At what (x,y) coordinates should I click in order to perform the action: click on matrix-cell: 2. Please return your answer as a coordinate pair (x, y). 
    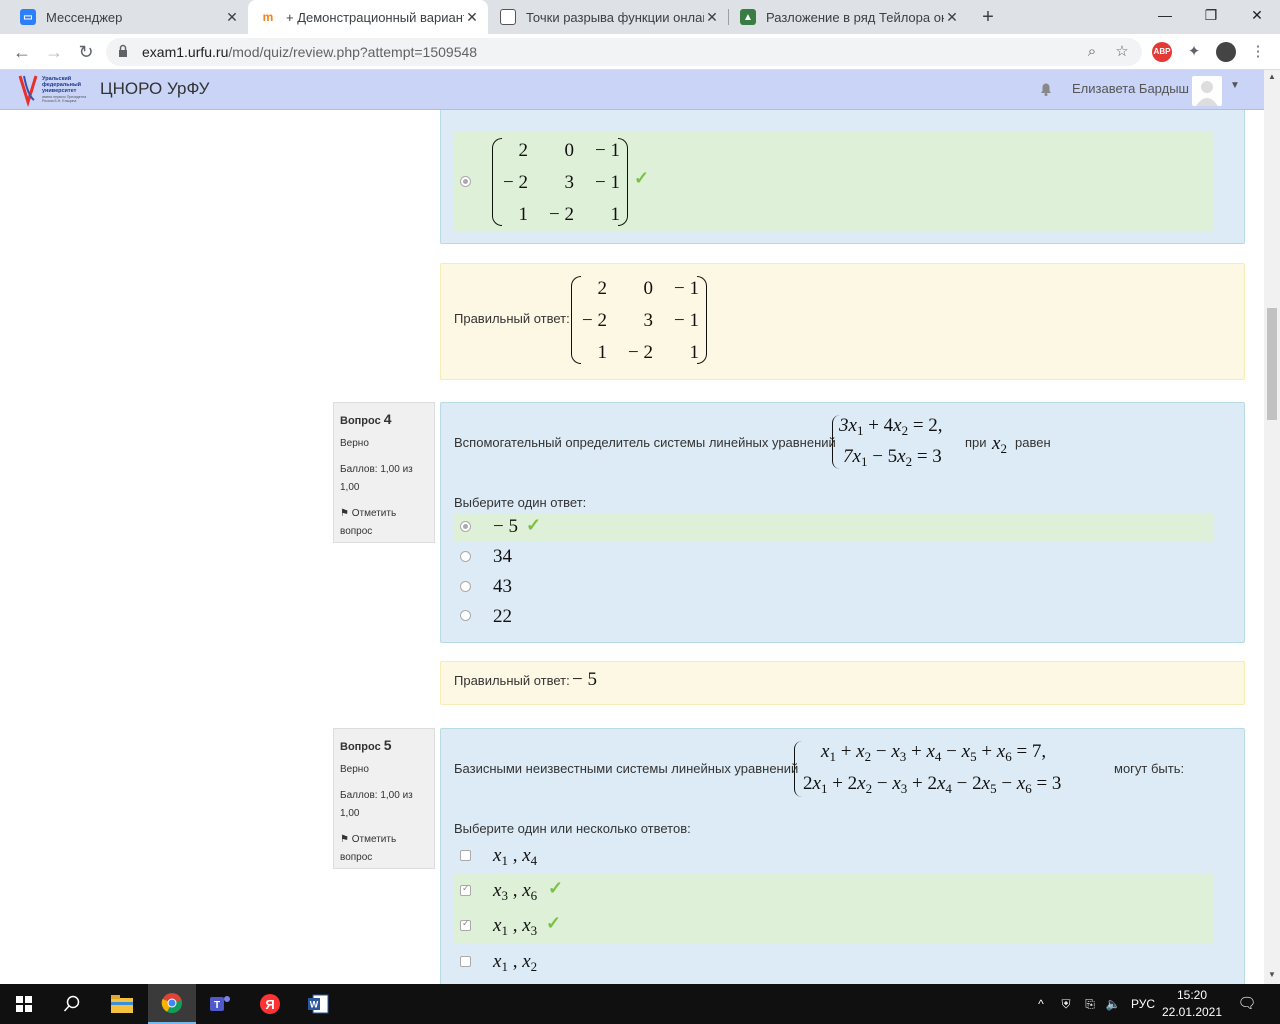
    Looking at the image, I should click on (523, 150).